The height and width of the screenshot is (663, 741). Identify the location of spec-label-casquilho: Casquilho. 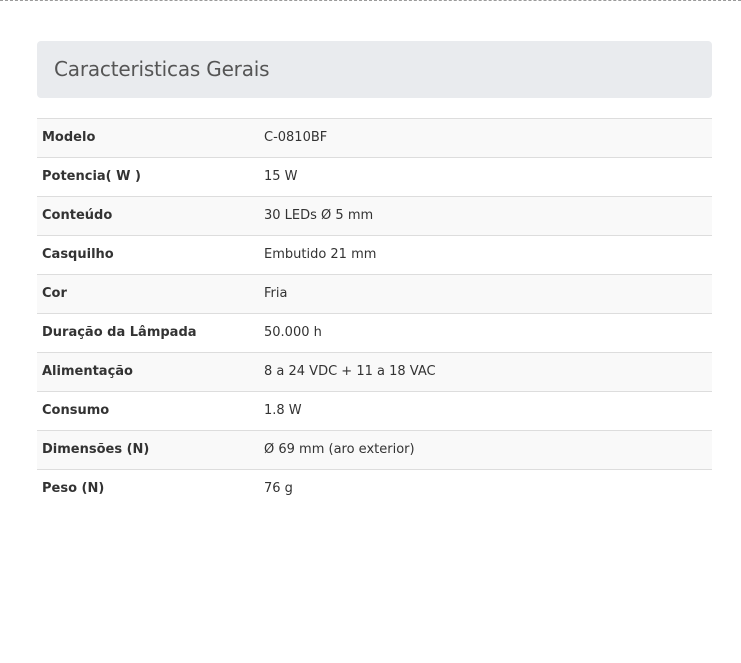
(148, 255).